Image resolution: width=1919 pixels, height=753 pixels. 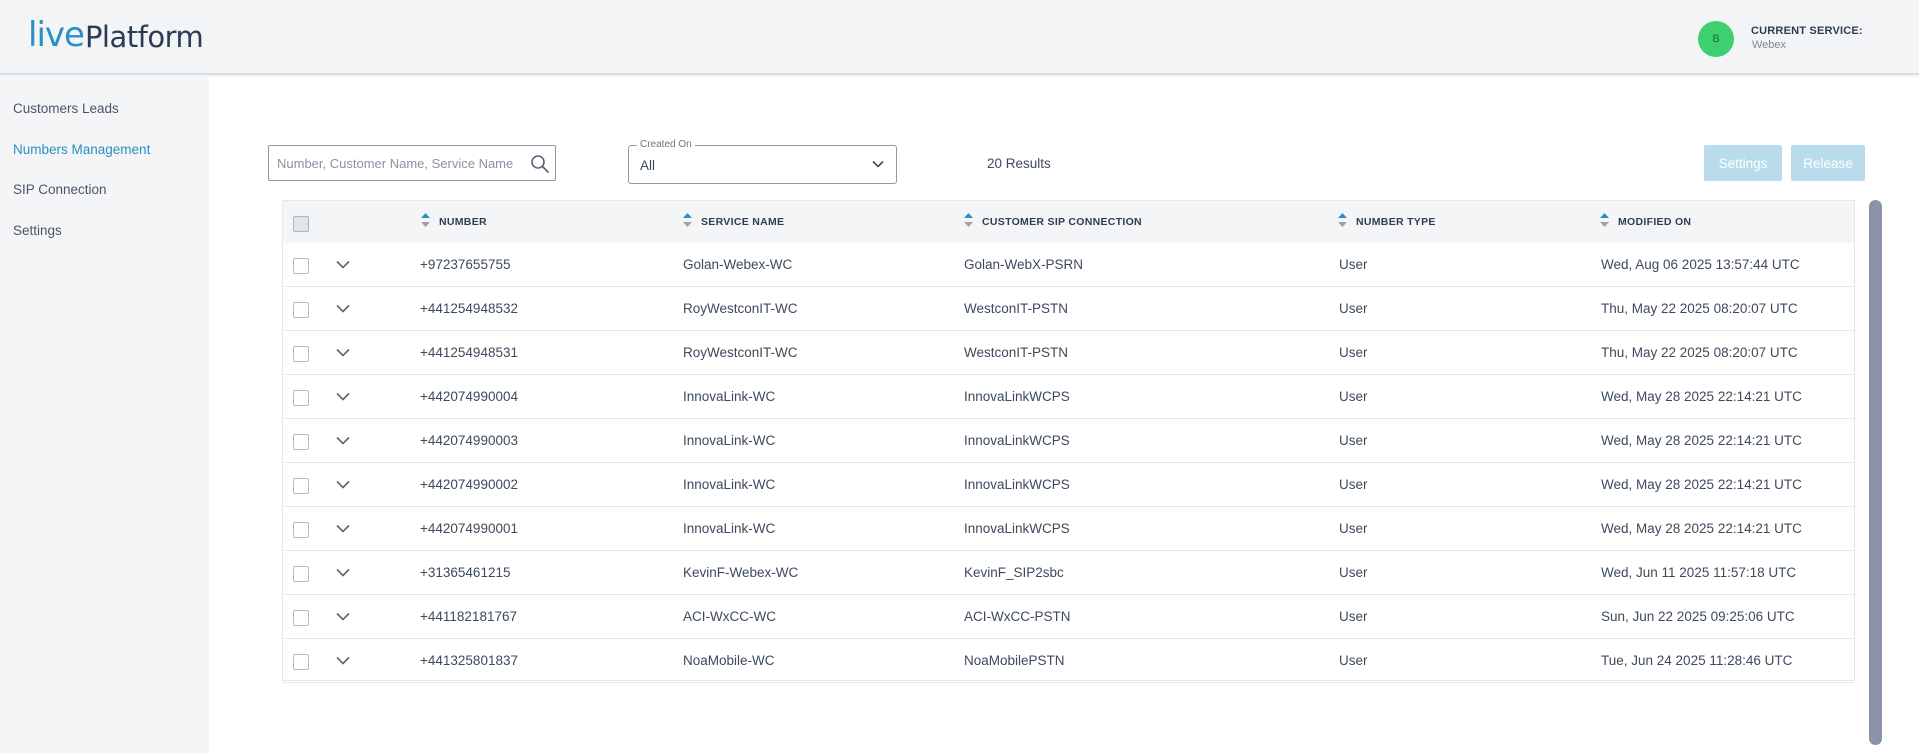 I want to click on logo-live-text: live, so click(x=56, y=35).